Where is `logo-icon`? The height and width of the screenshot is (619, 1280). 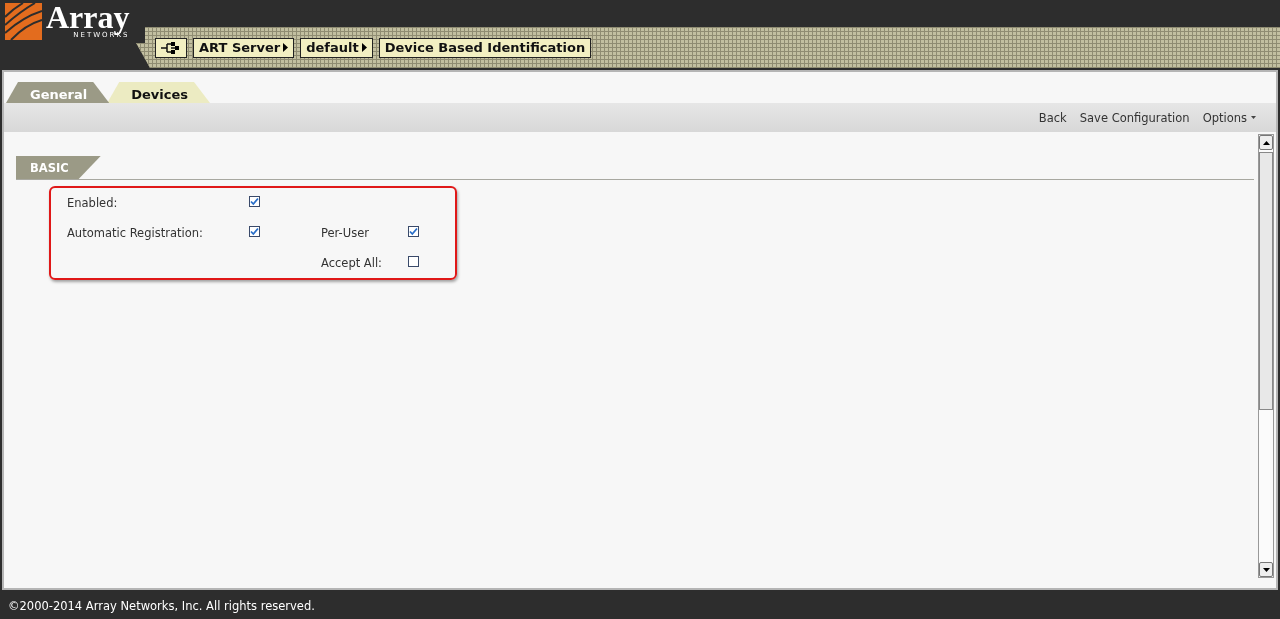
logo-icon is located at coordinates (23, 21).